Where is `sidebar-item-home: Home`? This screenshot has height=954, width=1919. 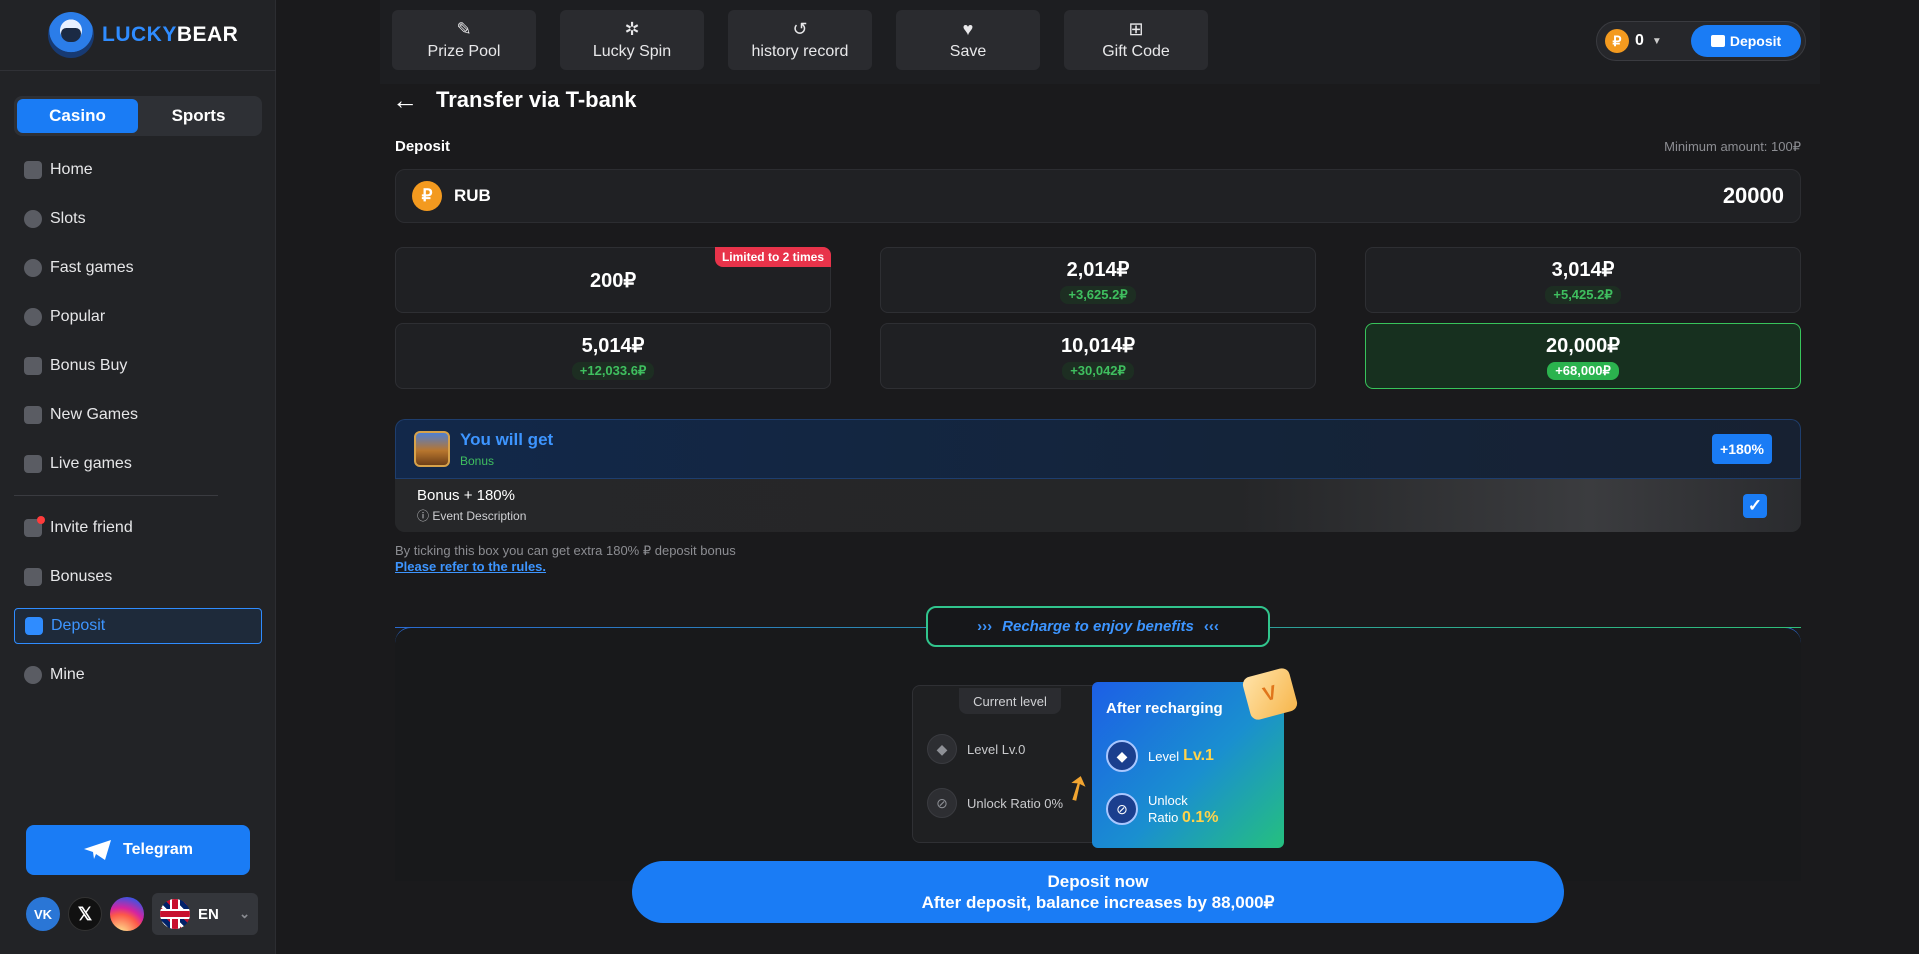 sidebar-item-home: Home is located at coordinates (138, 170).